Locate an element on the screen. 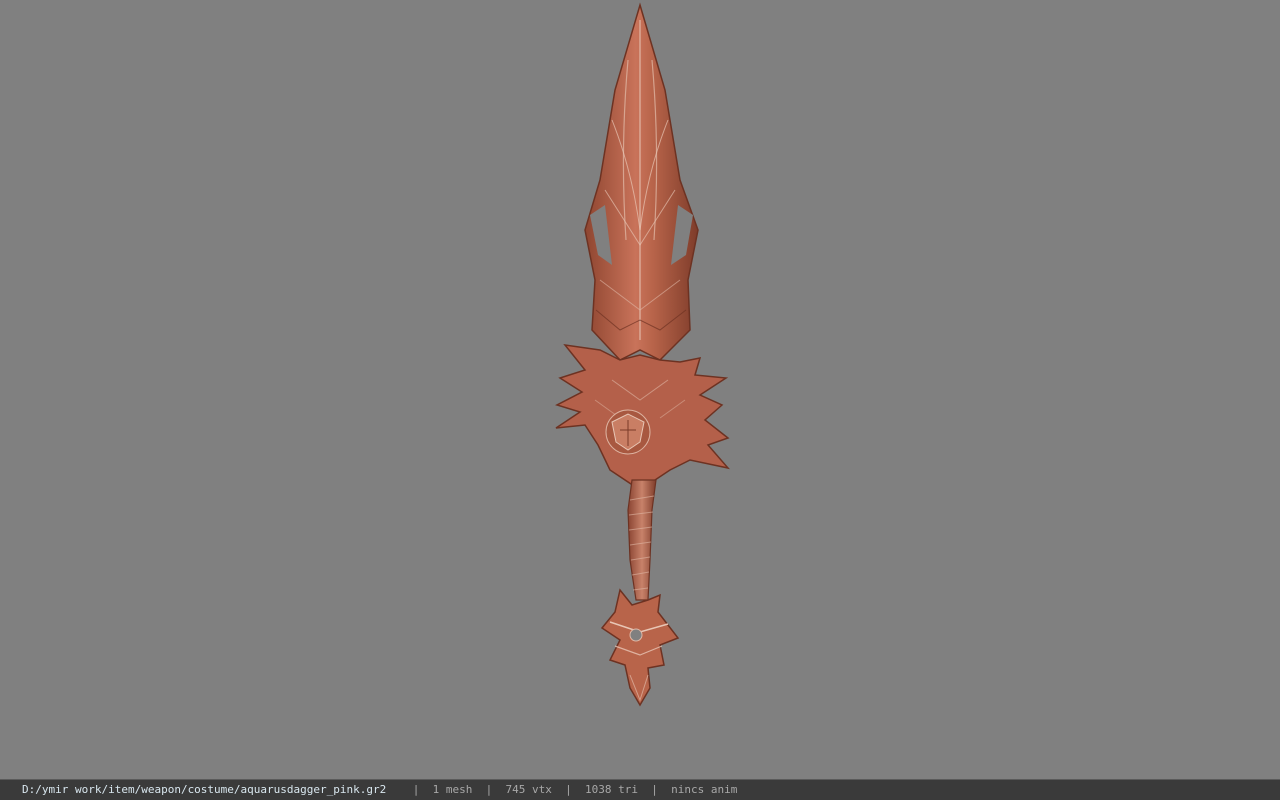  dagger-grip is located at coordinates (642, 540).